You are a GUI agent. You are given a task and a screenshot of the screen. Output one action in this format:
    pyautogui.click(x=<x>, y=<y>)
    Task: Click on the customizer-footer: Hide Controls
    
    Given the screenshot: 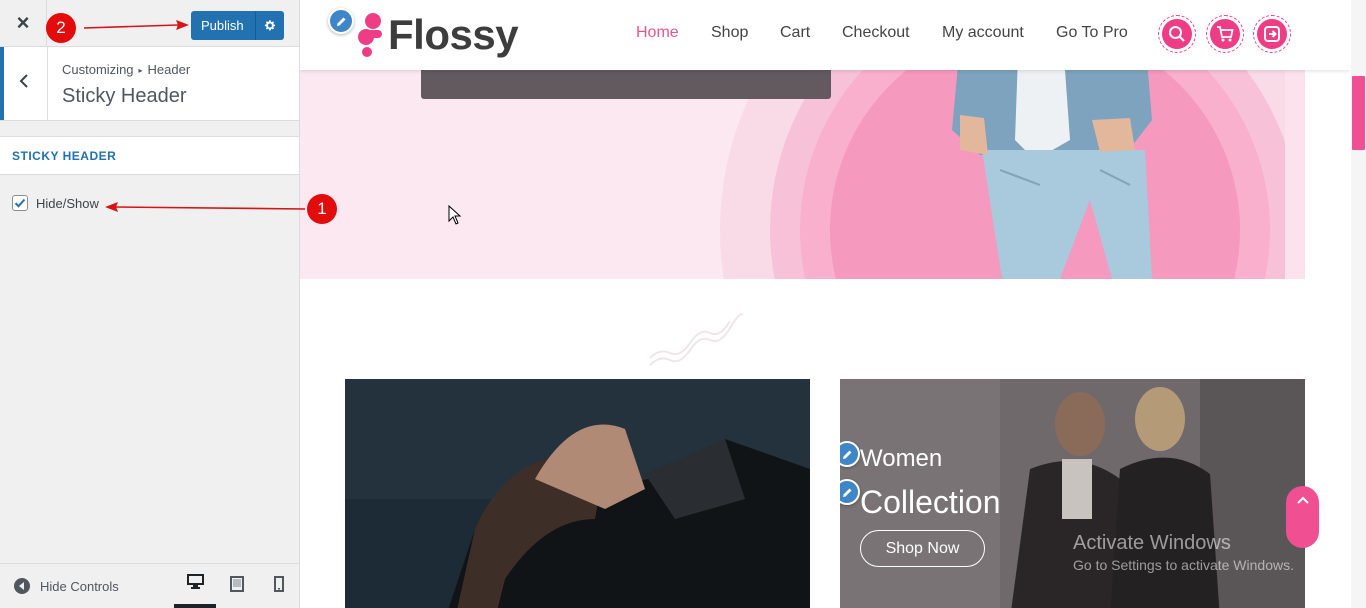 What is the action you would take?
    pyautogui.click(x=149, y=585)
    